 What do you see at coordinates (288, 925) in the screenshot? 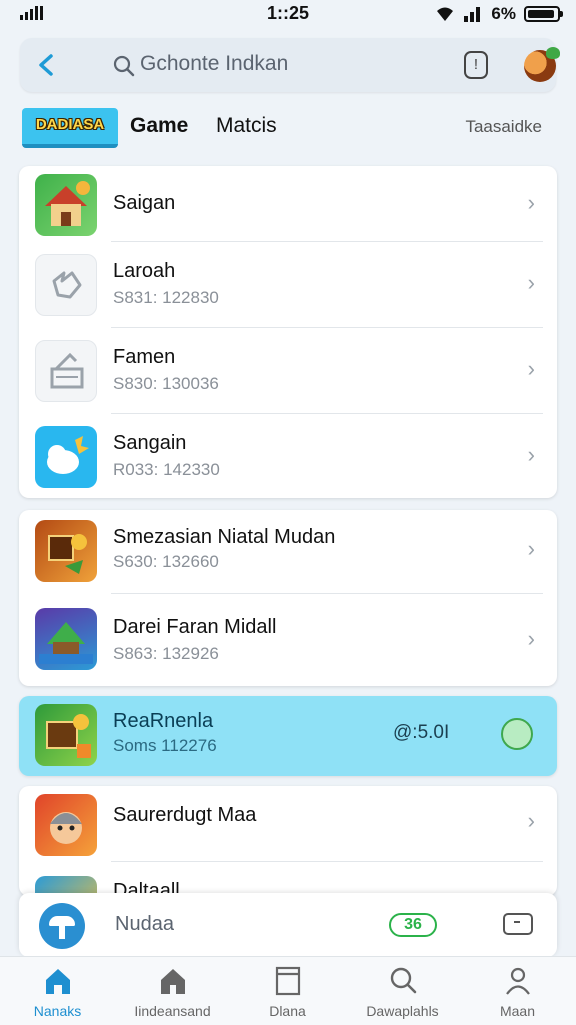
I see `mini-player: Nudaa 36` at bounding box center [288, 925].